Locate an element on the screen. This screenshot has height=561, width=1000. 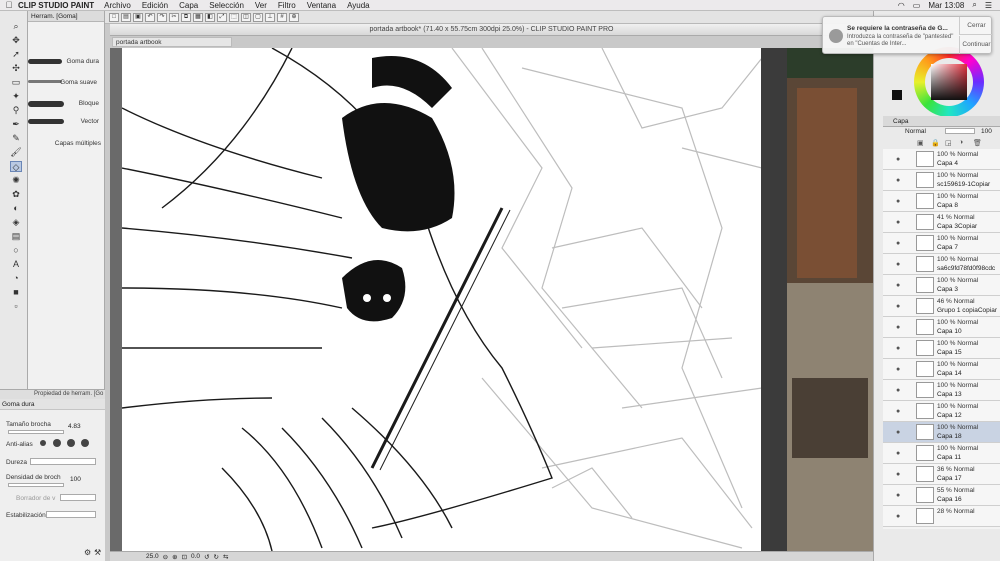
layer-row: ● 100 % Normal Capa 7 is located at coordinates (941, 243).